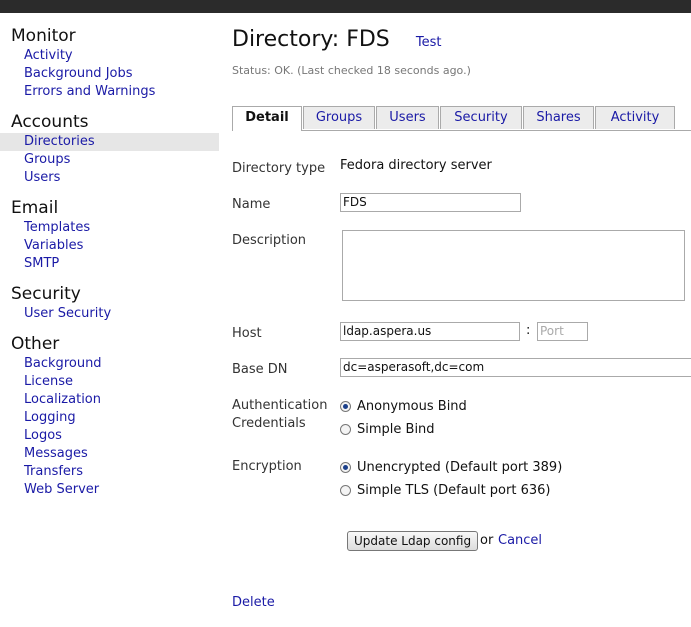 This screenshot has width=691, height=627. What do you see at coordinates (487, 540) in the screenshot?
I see `or-text: or` at bounding box center [487, 540].